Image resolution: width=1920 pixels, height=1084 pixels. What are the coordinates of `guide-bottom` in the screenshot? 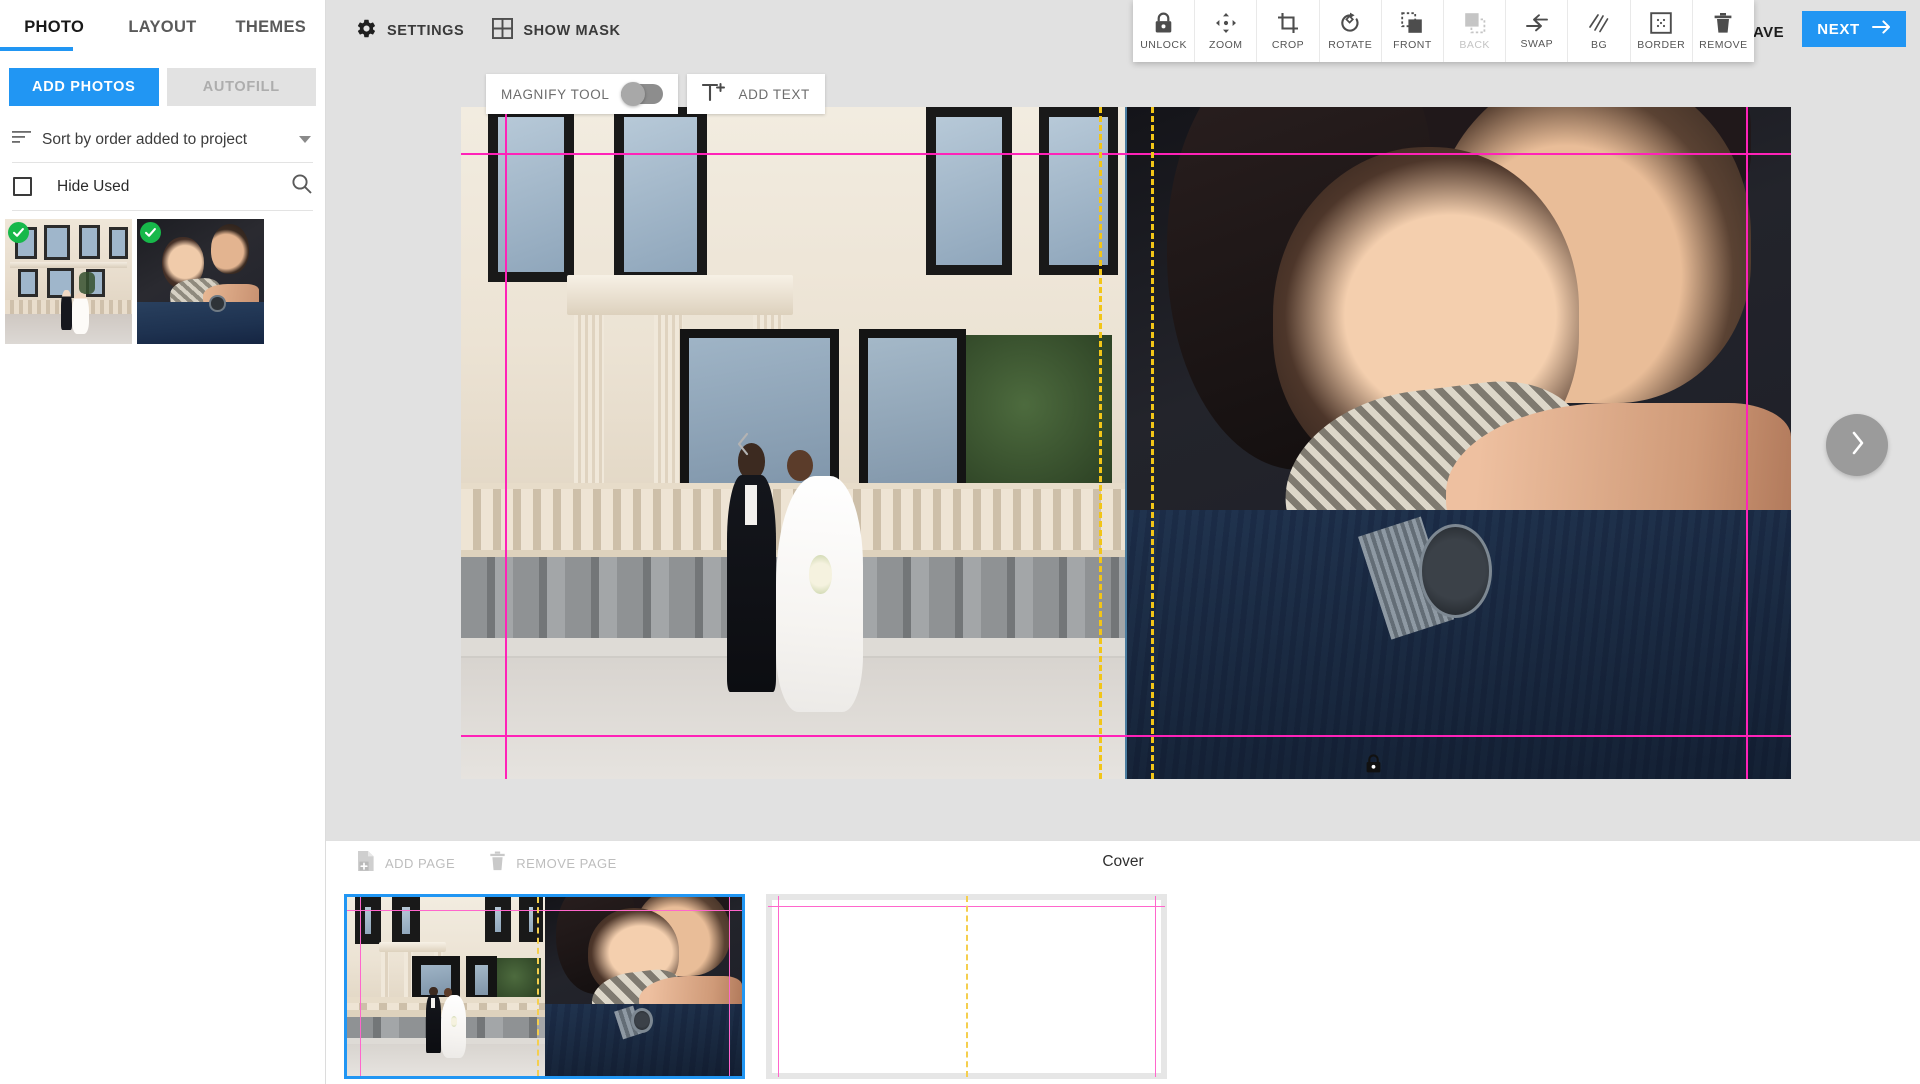 It's located at (1126, 736).